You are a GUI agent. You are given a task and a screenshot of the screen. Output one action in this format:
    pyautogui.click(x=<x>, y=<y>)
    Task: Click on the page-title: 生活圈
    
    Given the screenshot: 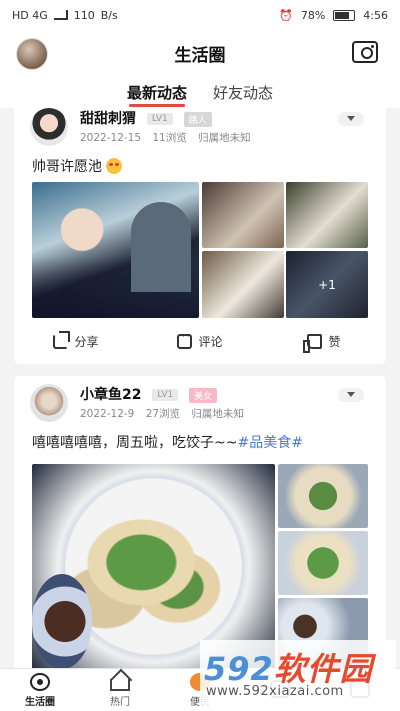 What is the action you would take?
    pyautogui.click(x=200, y=55)
    